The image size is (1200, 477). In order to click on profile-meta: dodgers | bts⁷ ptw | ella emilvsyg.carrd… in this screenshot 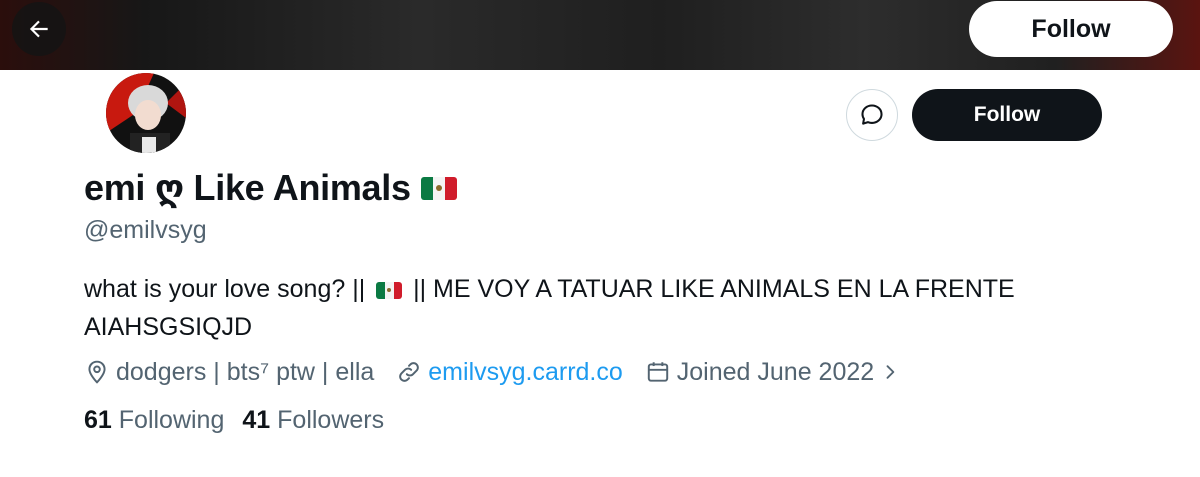, I will do `click(503, 372)`.